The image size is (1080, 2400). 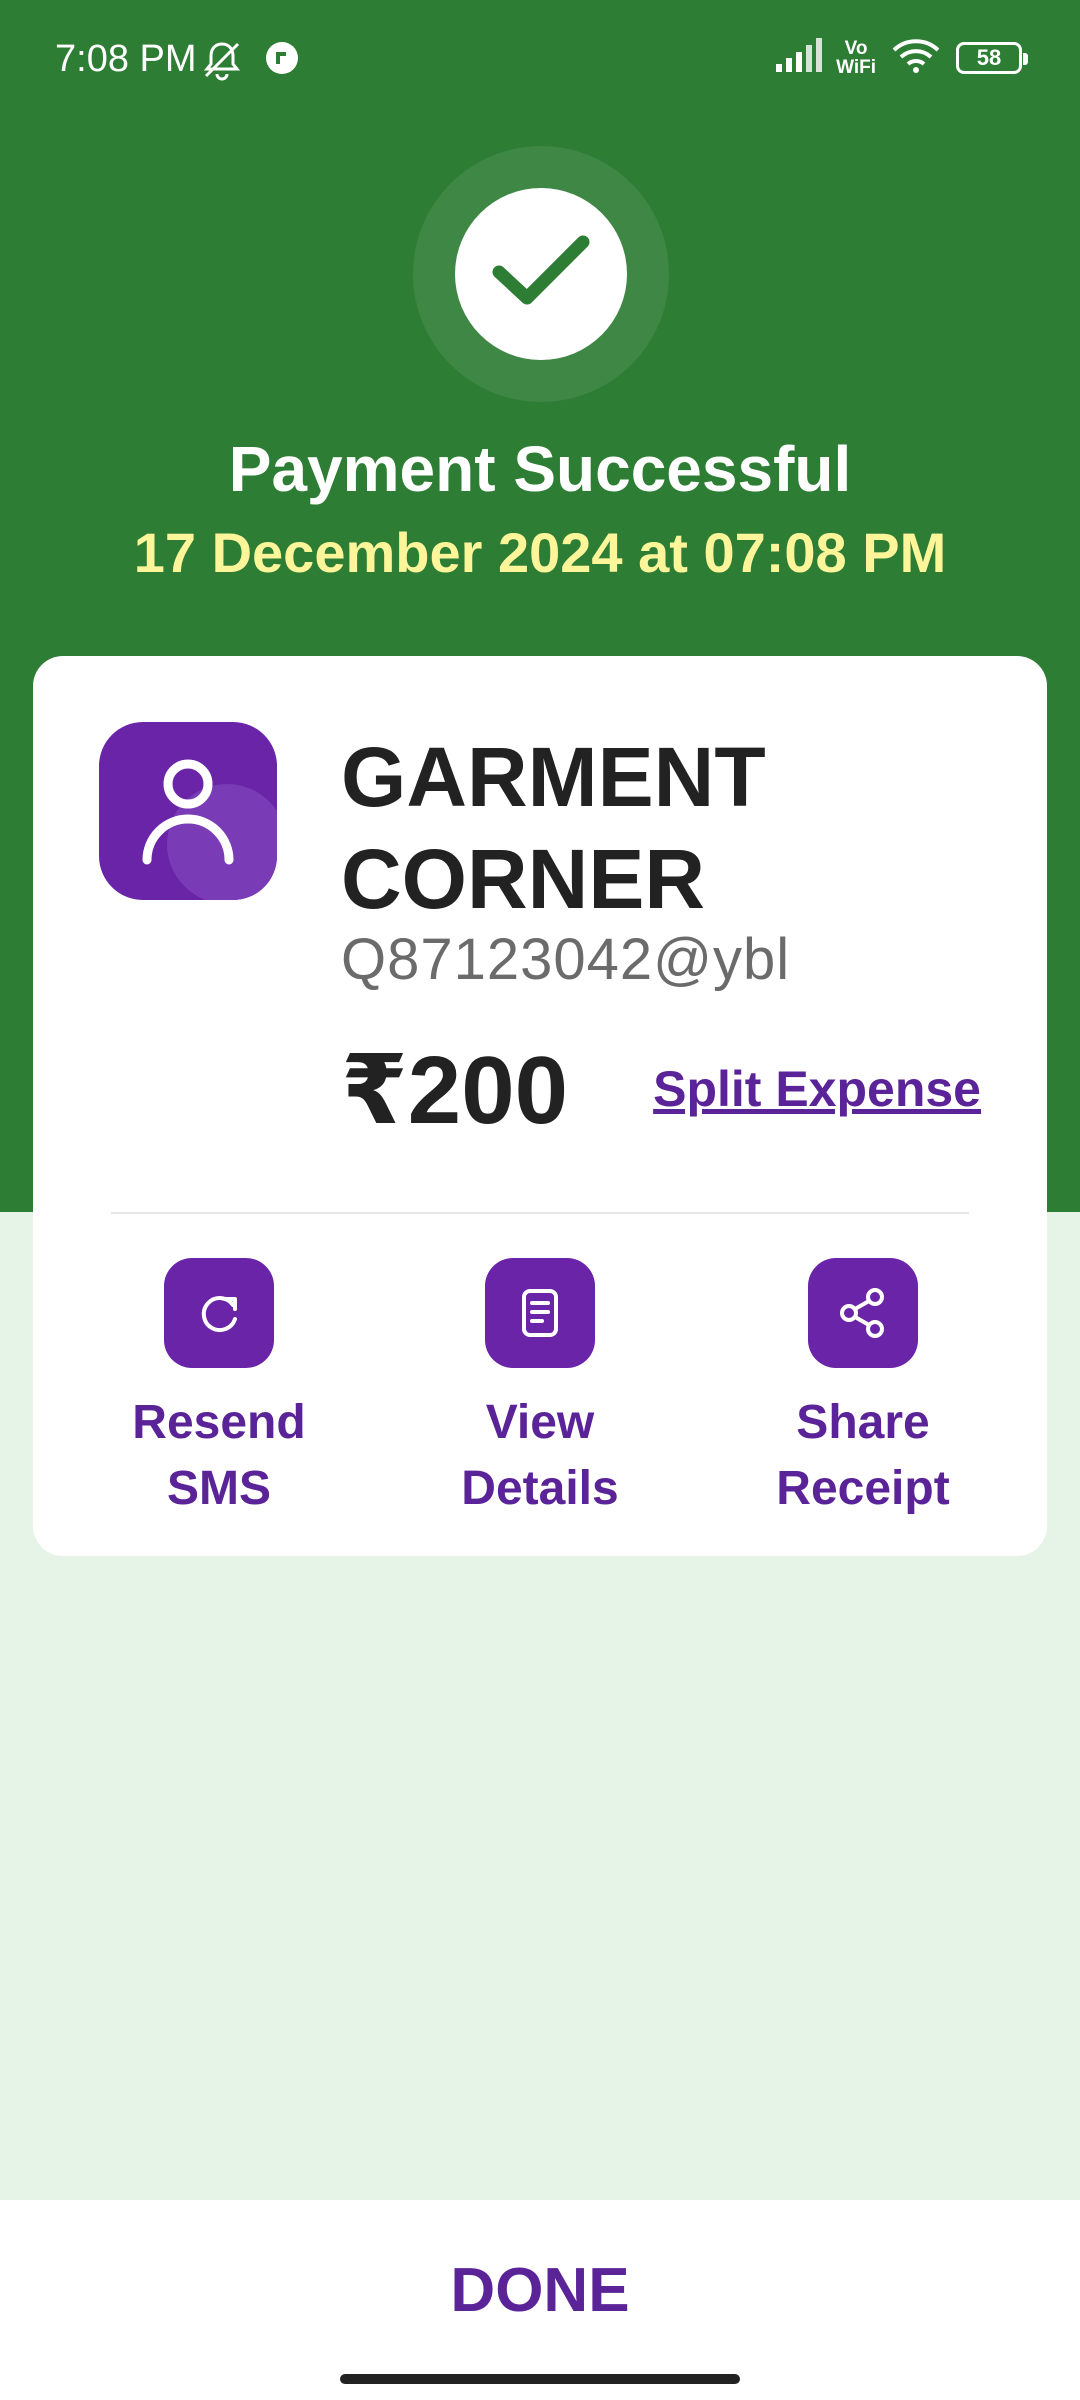 What do you see at coordinates (916, 57) in the screenshot?
I see `wifi-icon` at bounding box center [916, 57].